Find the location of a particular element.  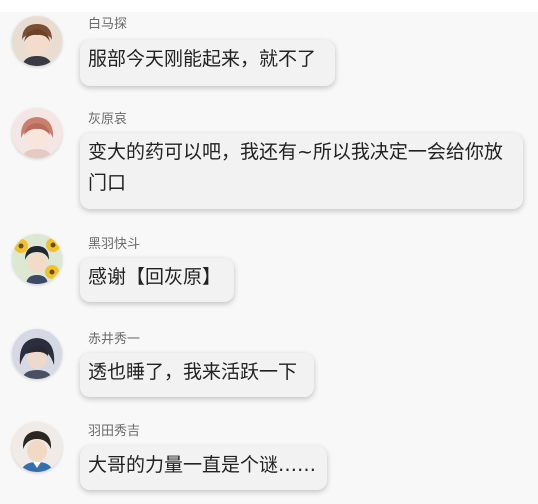

sender-name: 赤井秀一 is located at coordinates (114, 339).